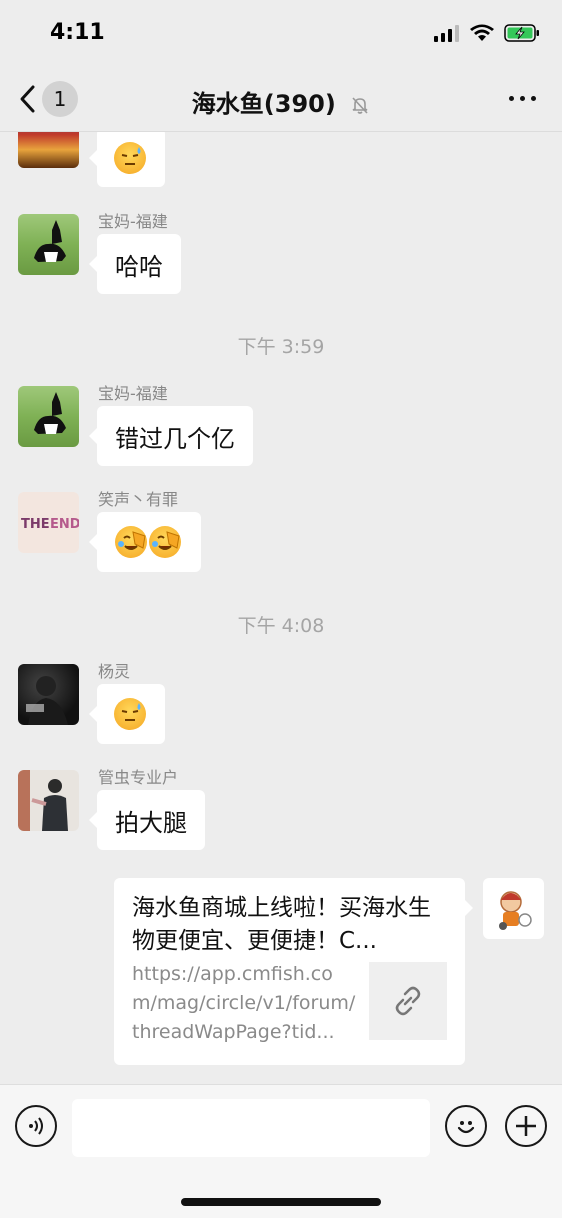  I want to click on message-input, so click(251, 1128).